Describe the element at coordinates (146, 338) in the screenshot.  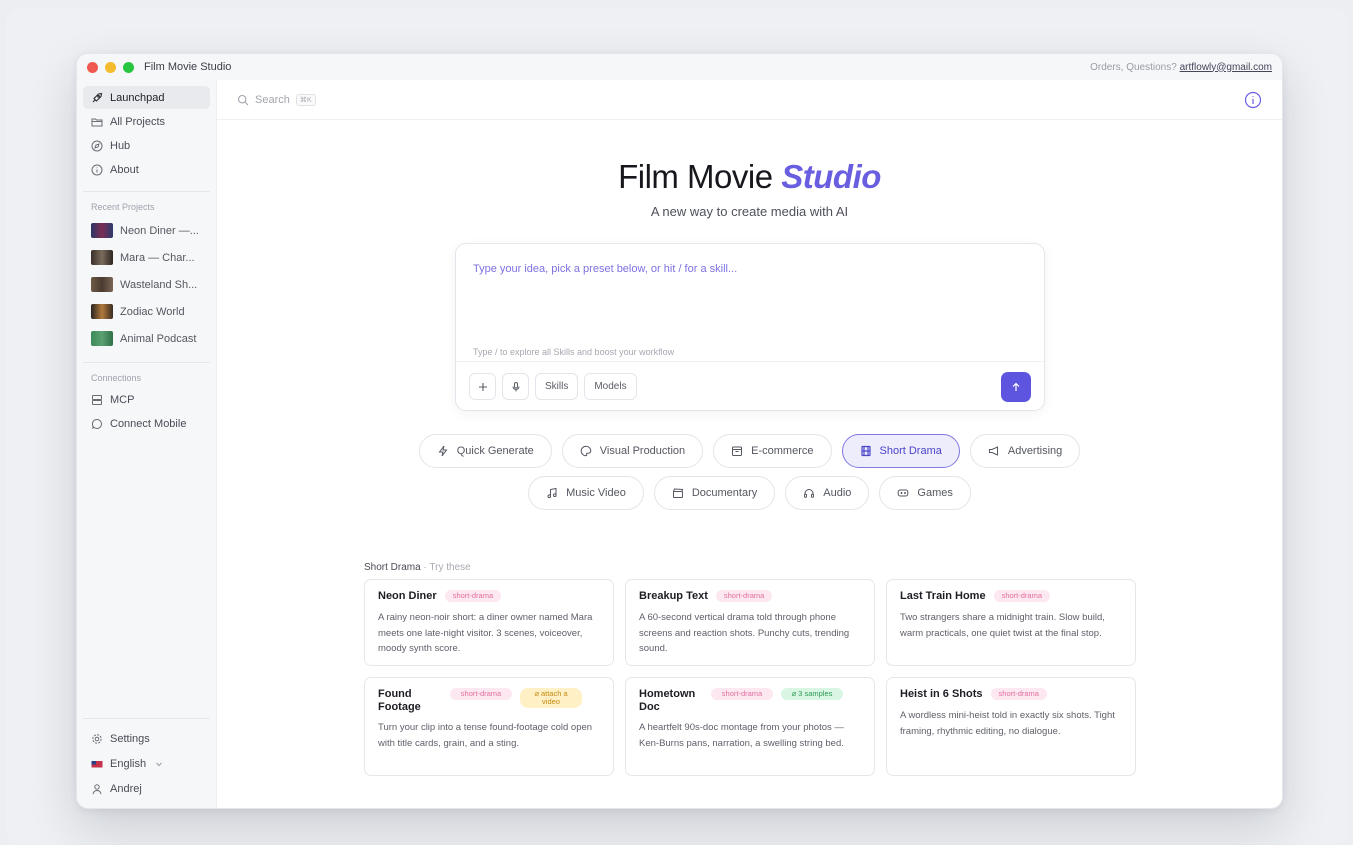
I see `recent-project-item: Animal Podcast` at that location.